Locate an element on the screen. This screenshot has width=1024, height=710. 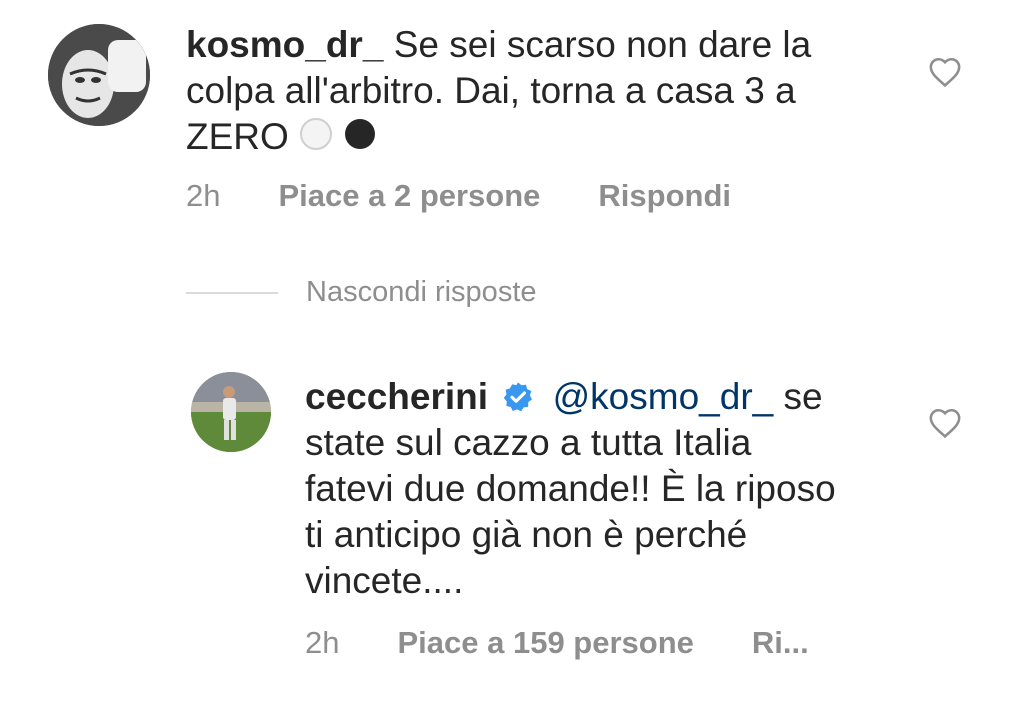
reply-username: ceccherini is located at coordinates (396, 396).